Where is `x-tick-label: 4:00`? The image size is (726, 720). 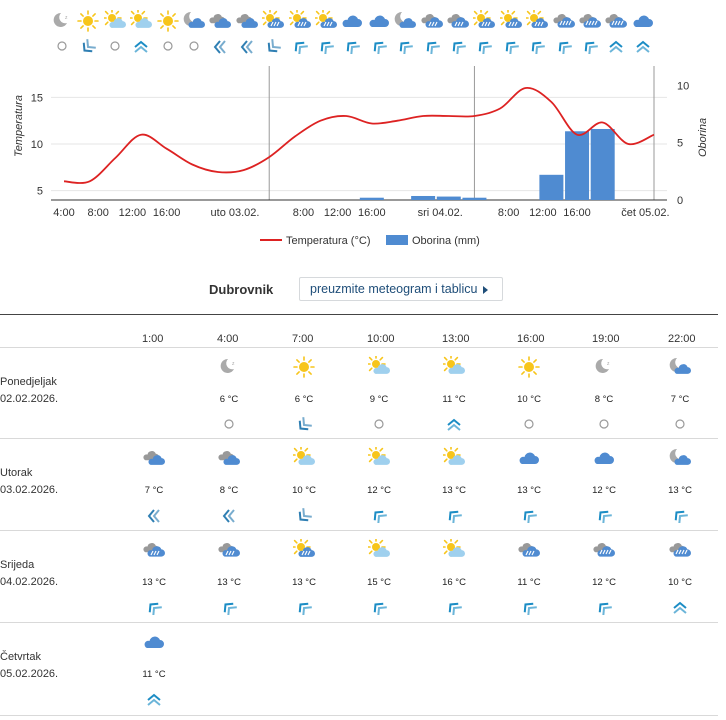 x-tick-label: 4:00 is located at coordinates (63, 213).